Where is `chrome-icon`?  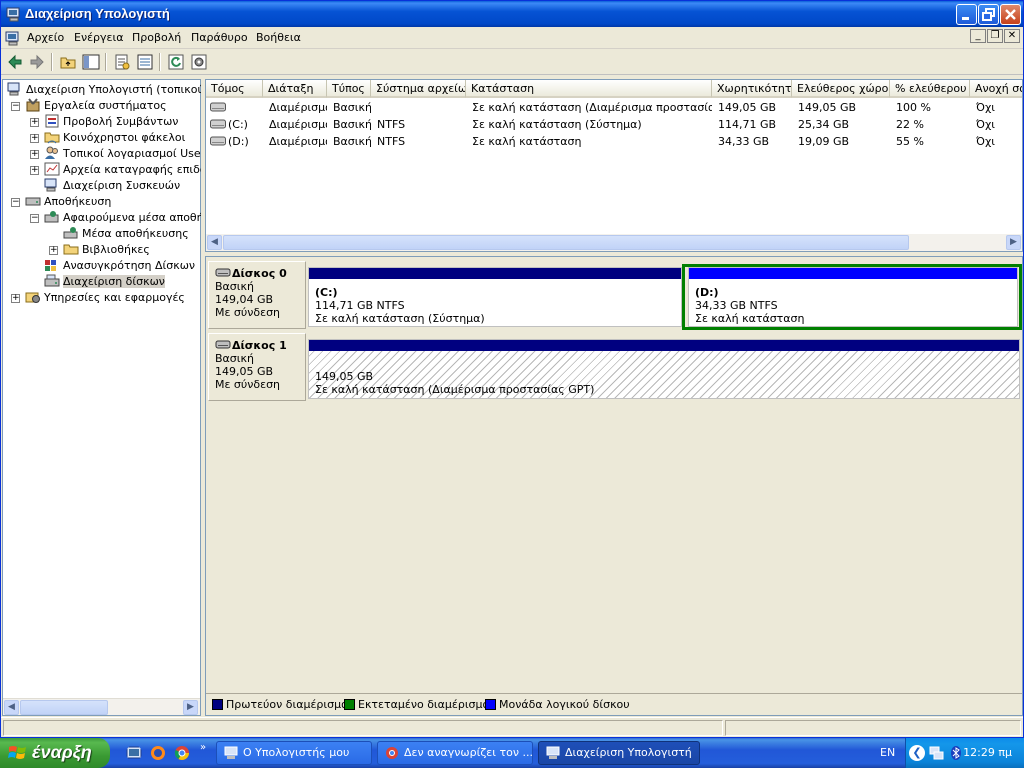
chrome-icon is located at coordinates (182, 753).